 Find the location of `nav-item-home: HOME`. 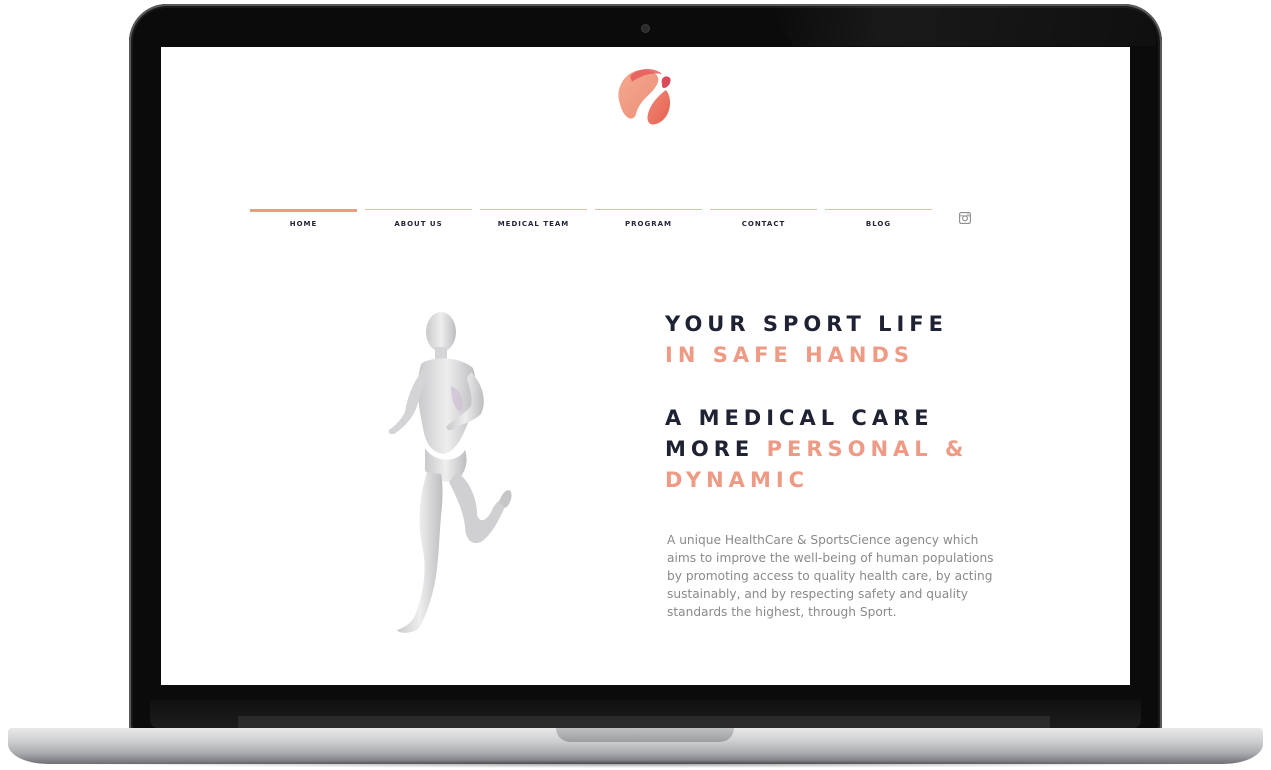

nav-item-home: HOME is located at coordinates (303, 224).